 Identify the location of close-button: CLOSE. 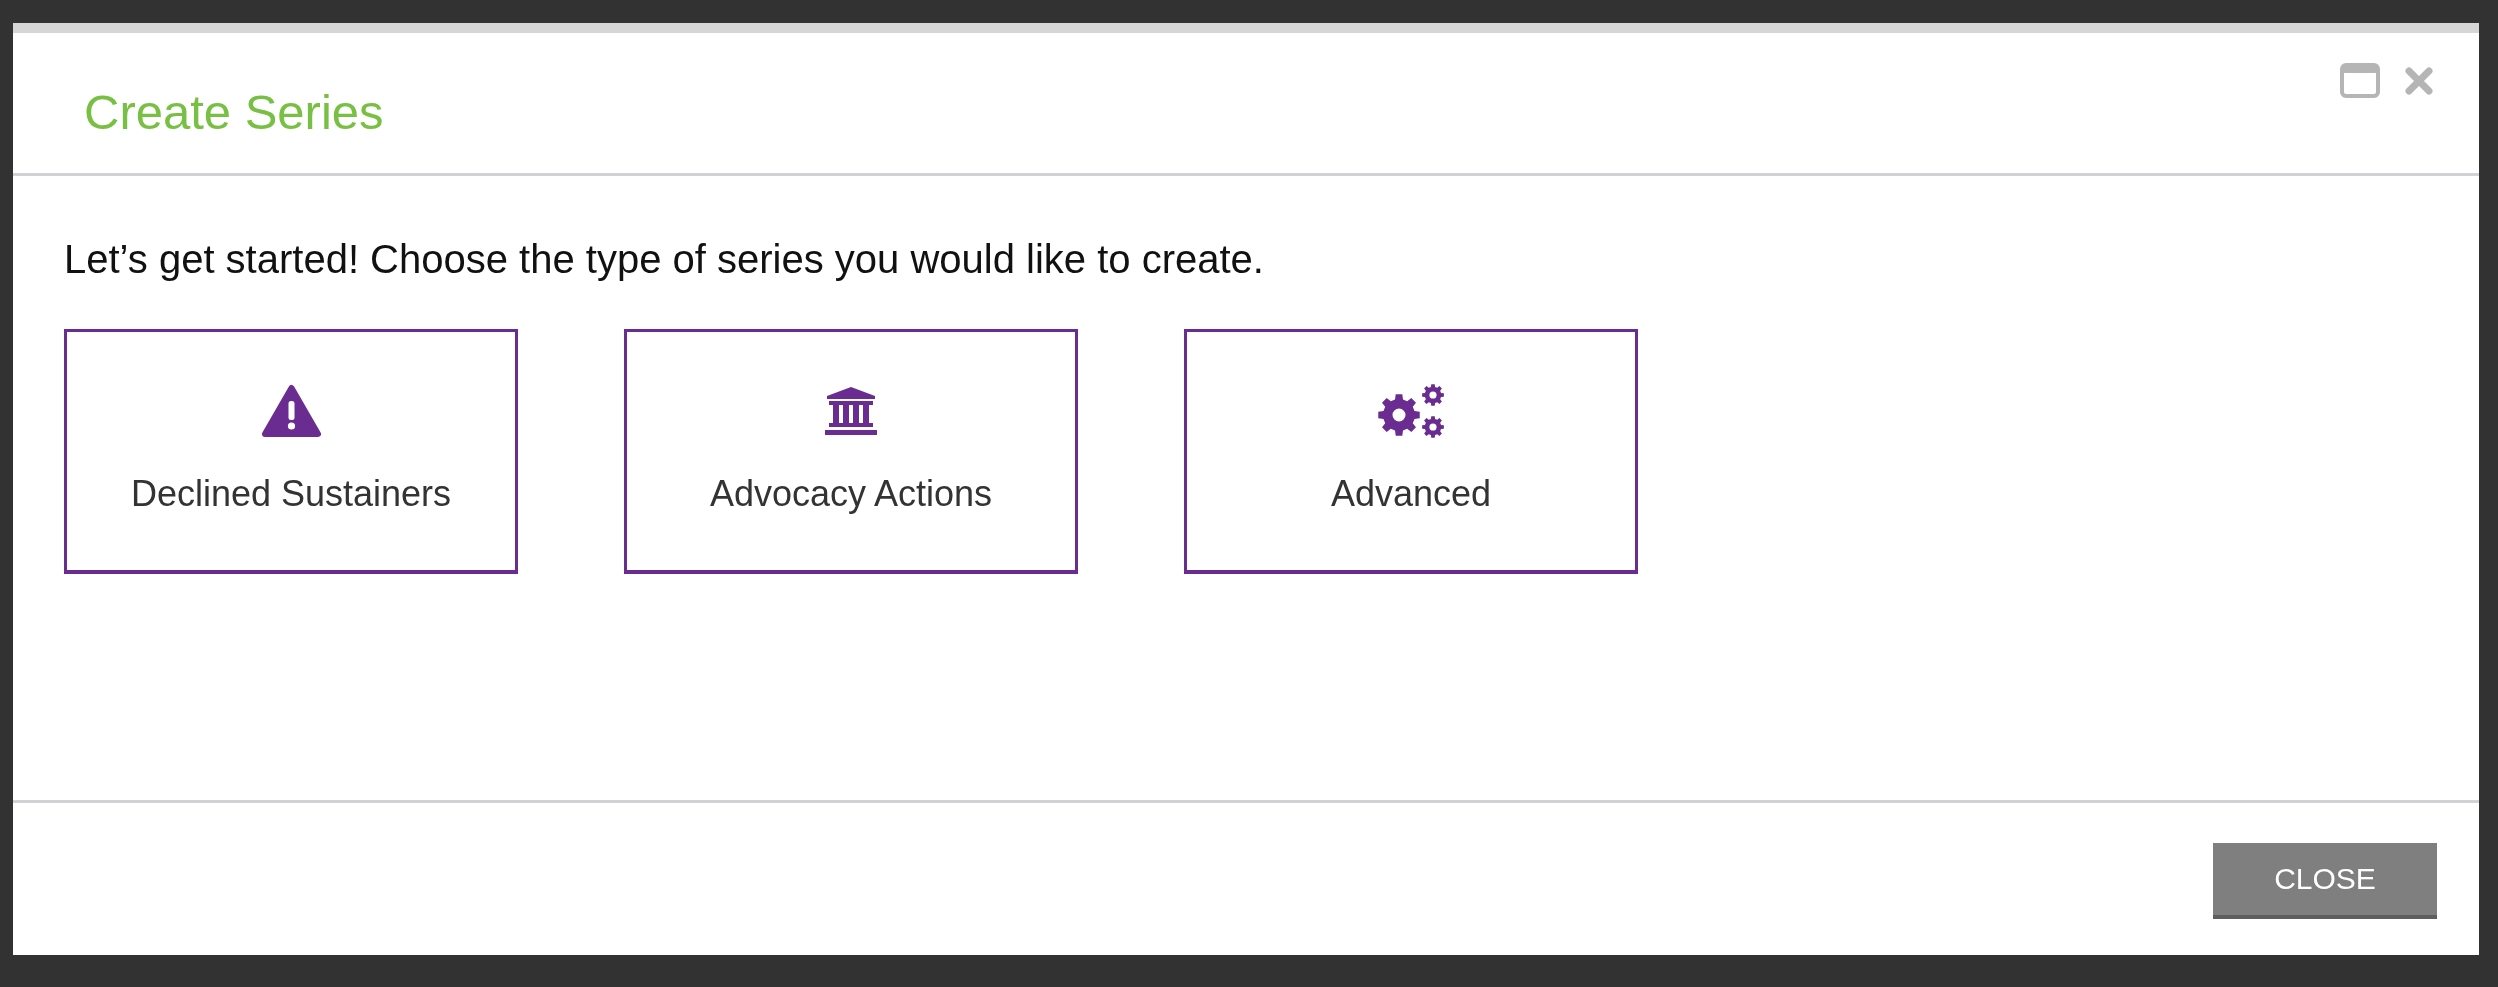
(2325, 881).